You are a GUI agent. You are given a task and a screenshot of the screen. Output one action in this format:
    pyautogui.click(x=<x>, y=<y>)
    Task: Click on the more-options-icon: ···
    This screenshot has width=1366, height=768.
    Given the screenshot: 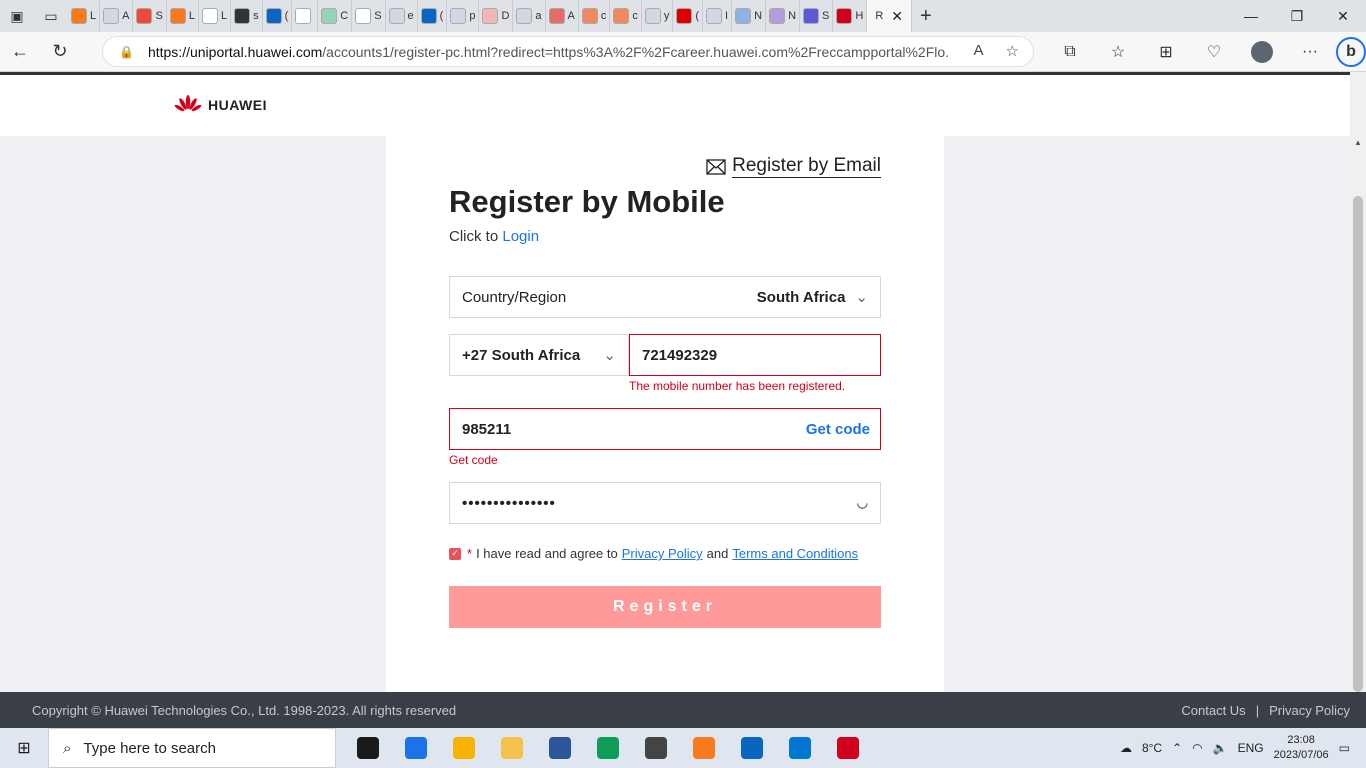 What is the action you would take?
    pyautogui.click(x=1310, y=52)
    